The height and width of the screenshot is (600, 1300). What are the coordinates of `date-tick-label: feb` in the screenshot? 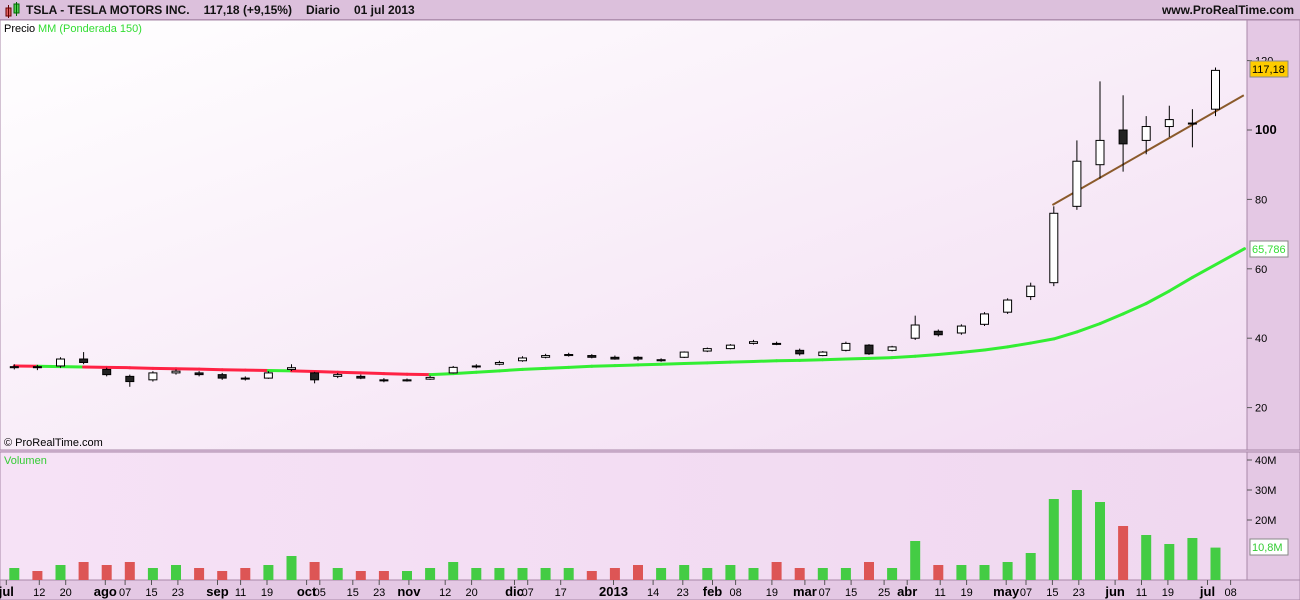 It's located at (713, 591).